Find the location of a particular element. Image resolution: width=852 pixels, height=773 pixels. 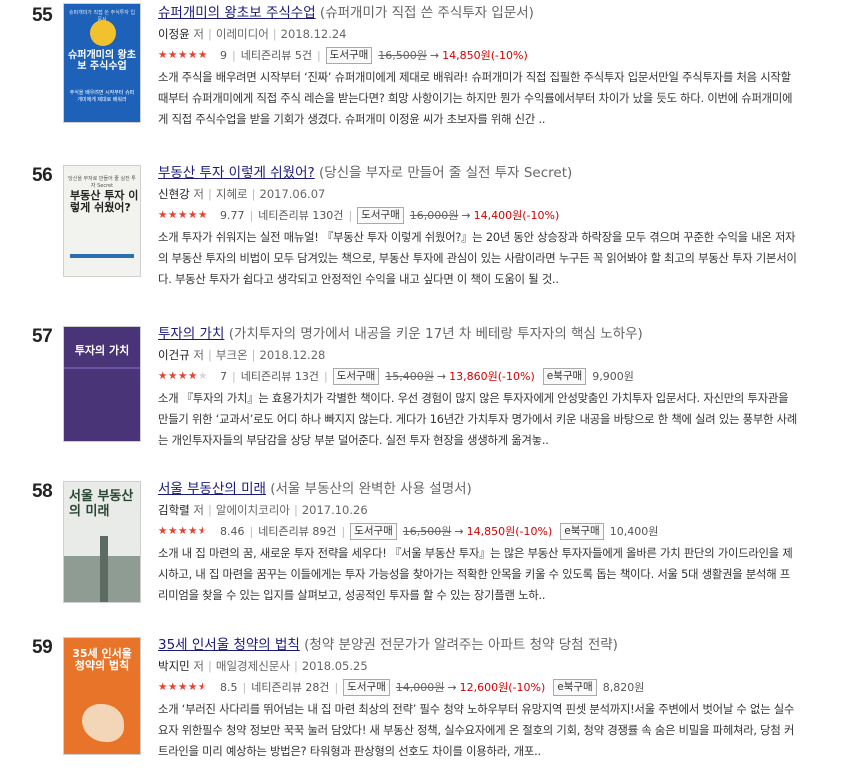

book-title-link: 투자의 가치 is located at coordinates (191, 334).